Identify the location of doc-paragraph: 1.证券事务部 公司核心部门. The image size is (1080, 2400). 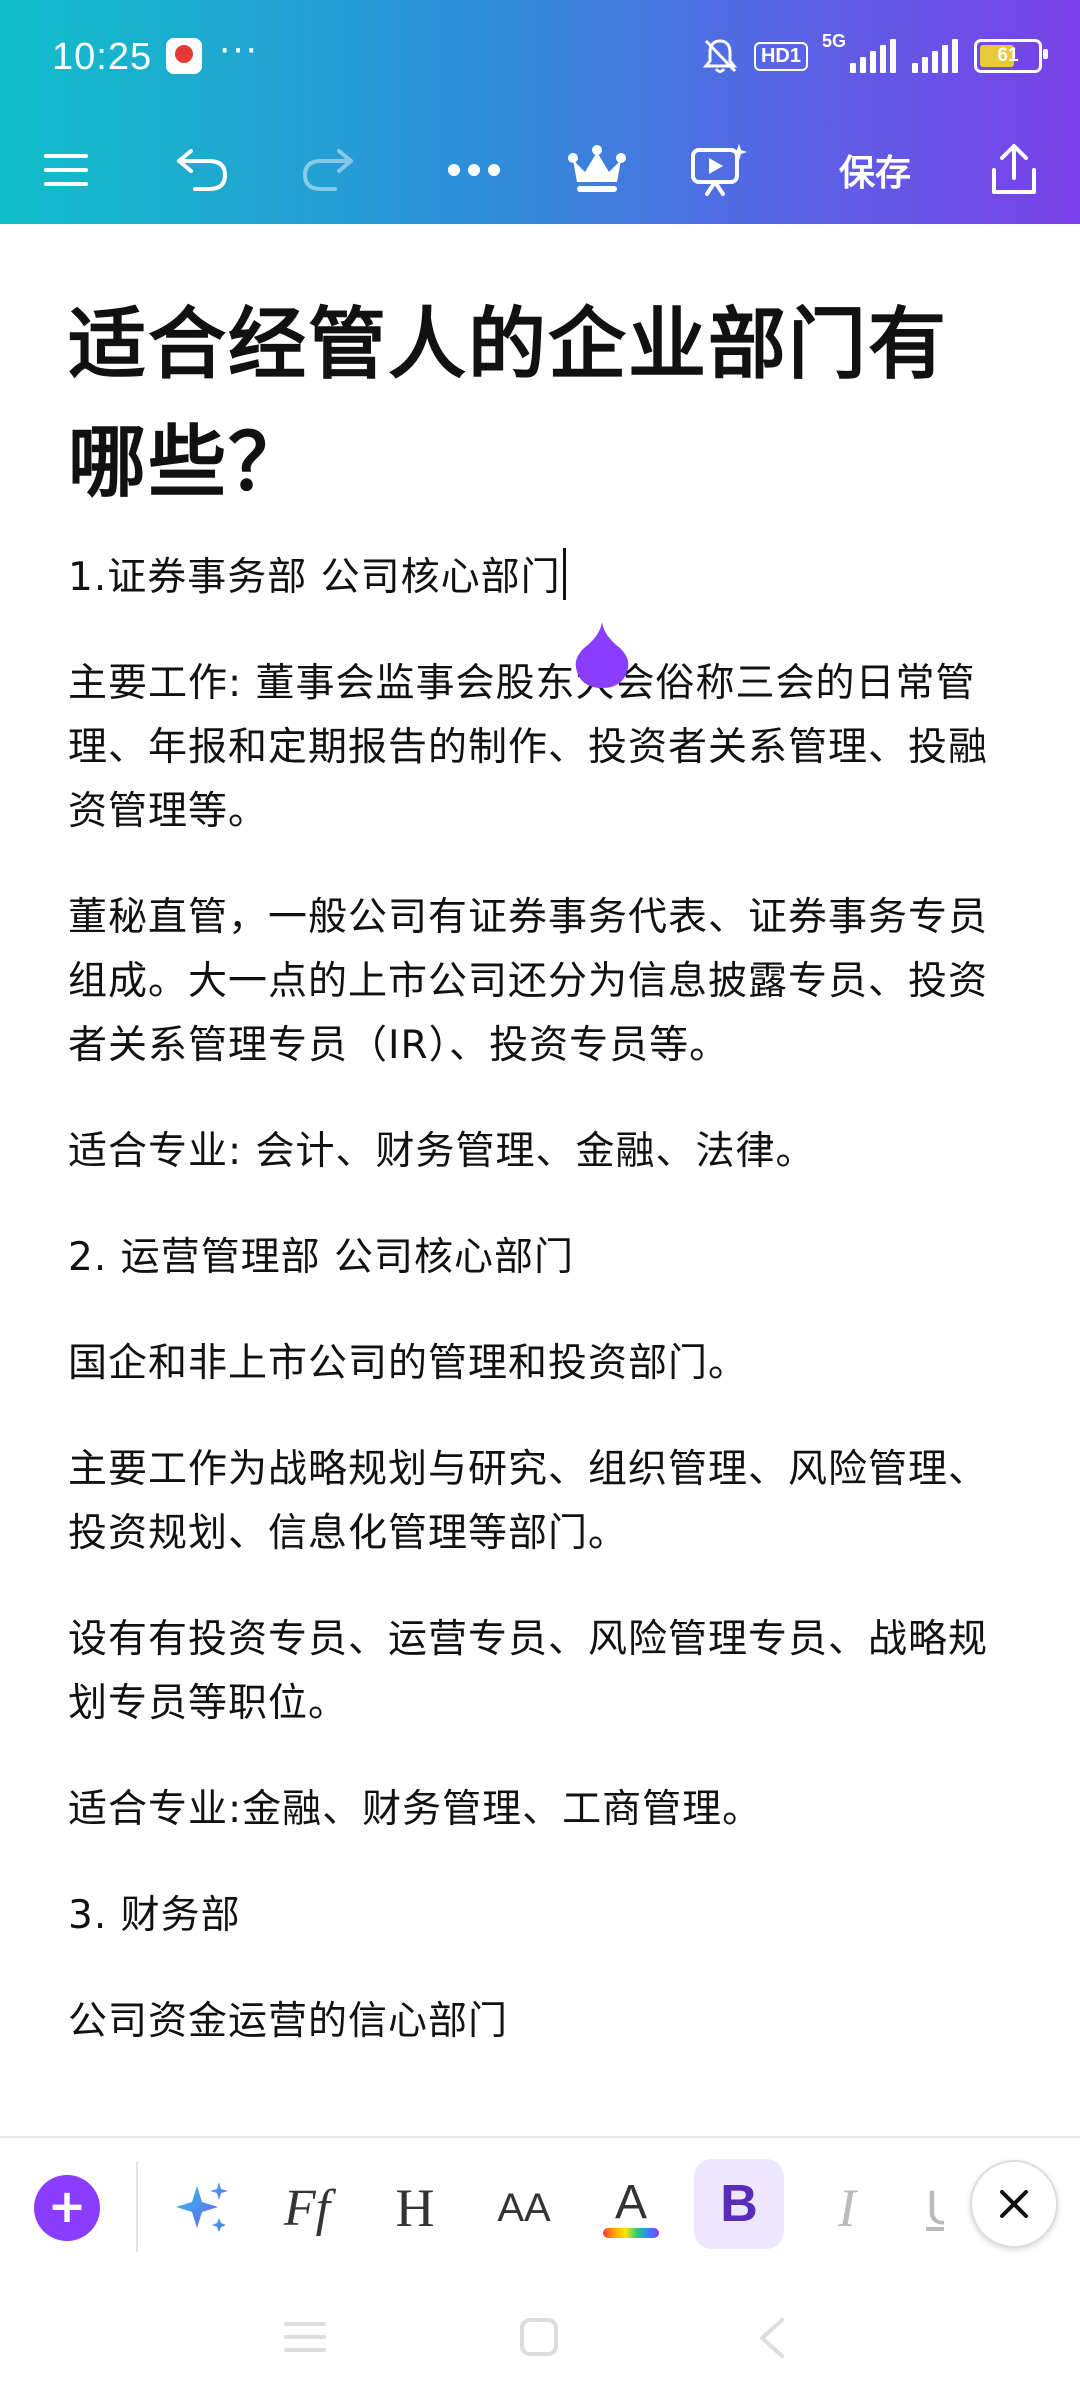
(538, 578).